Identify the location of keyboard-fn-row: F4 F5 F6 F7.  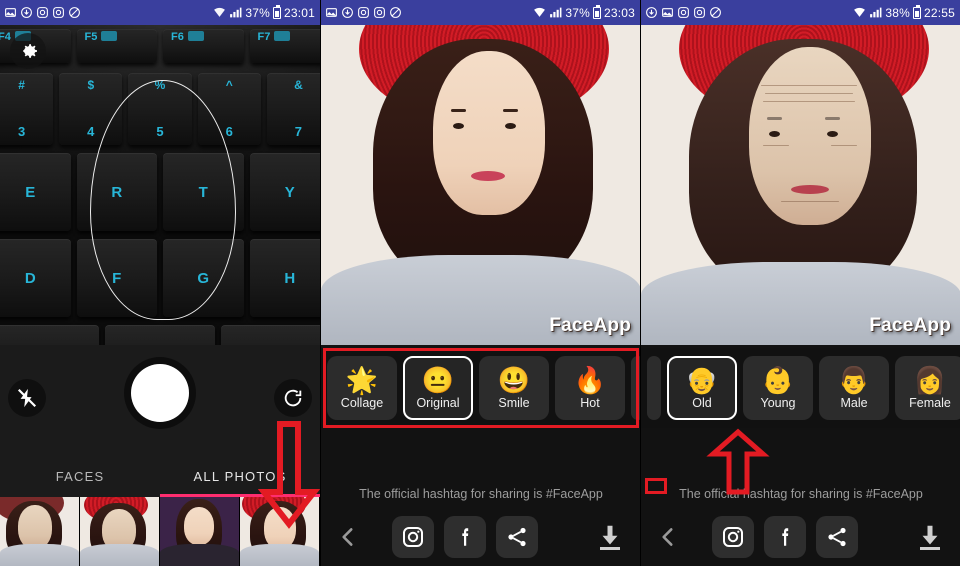
(160, 46).